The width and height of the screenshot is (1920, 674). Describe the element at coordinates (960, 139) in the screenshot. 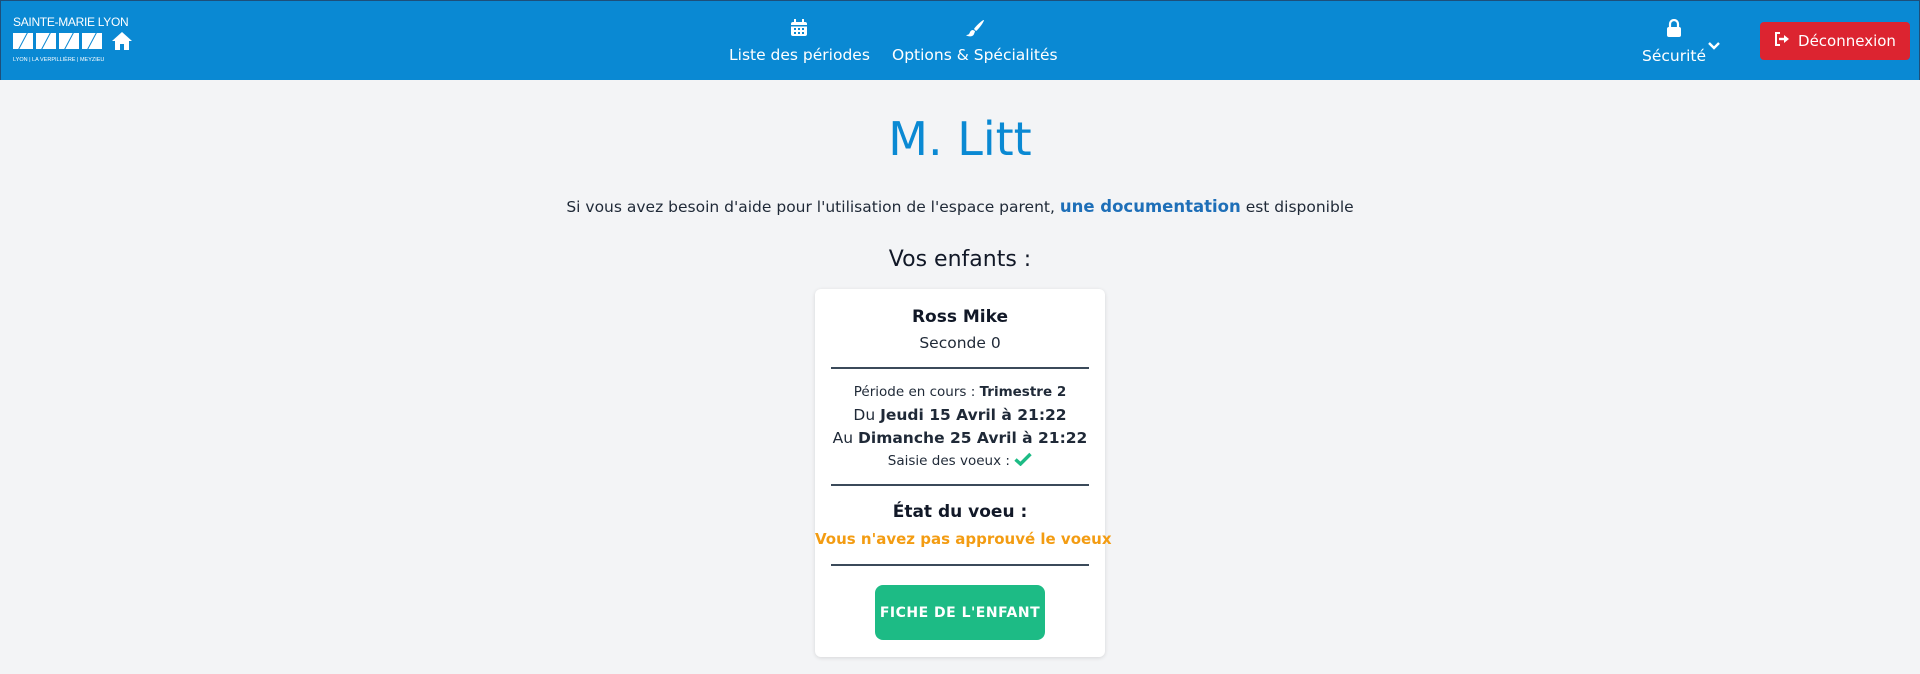

I see `page-title: M. Litt` at that location.